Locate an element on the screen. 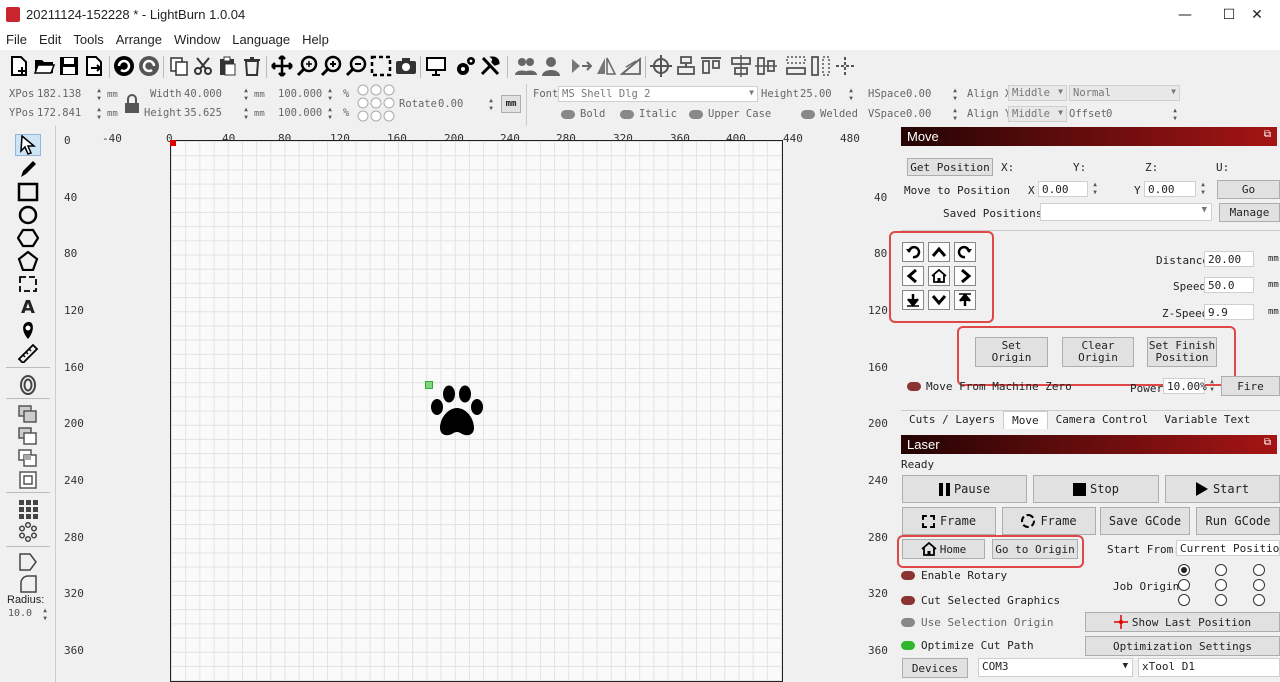 This screenshot has width=1280, height=682. devices-button: Devices is located at coordinates (935, 668).